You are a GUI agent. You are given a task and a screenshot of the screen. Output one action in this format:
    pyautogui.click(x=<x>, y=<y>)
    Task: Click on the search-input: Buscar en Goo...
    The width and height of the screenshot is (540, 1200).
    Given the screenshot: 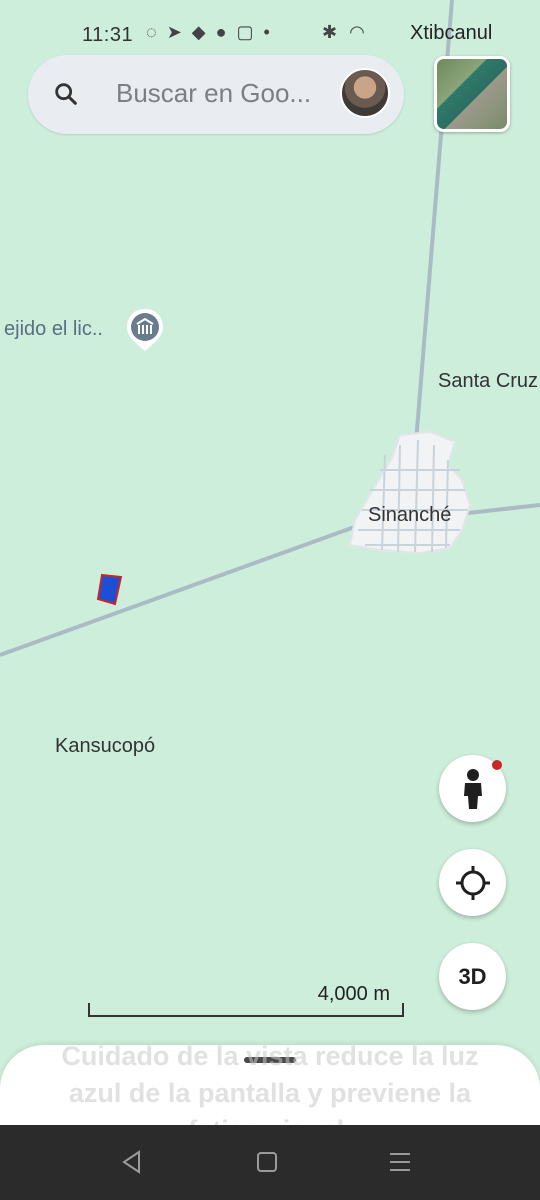 What is the action you would take?
    pyautogui.click(x=213, y=93)
    